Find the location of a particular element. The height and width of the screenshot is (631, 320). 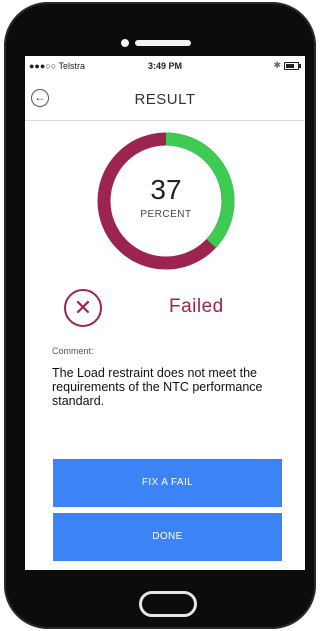

fix-a-fail-button: FIX A FAIL is located at coordinates (167, 483).